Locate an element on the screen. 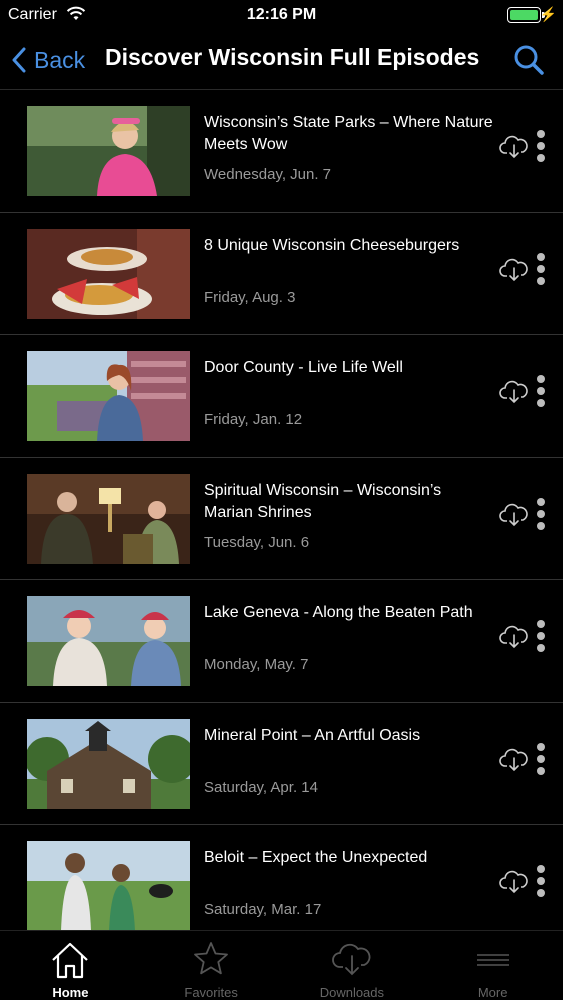 Image resolution: width=563 pixels, height=1000 pixels. episode-title: Door County - Live Life Well is located at coordinates (349, 368).